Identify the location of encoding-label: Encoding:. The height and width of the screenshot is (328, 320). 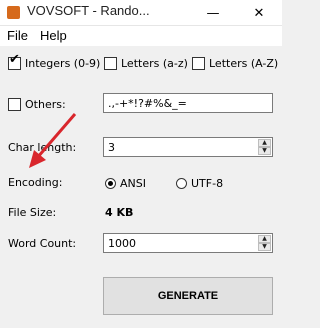
(35, 182).